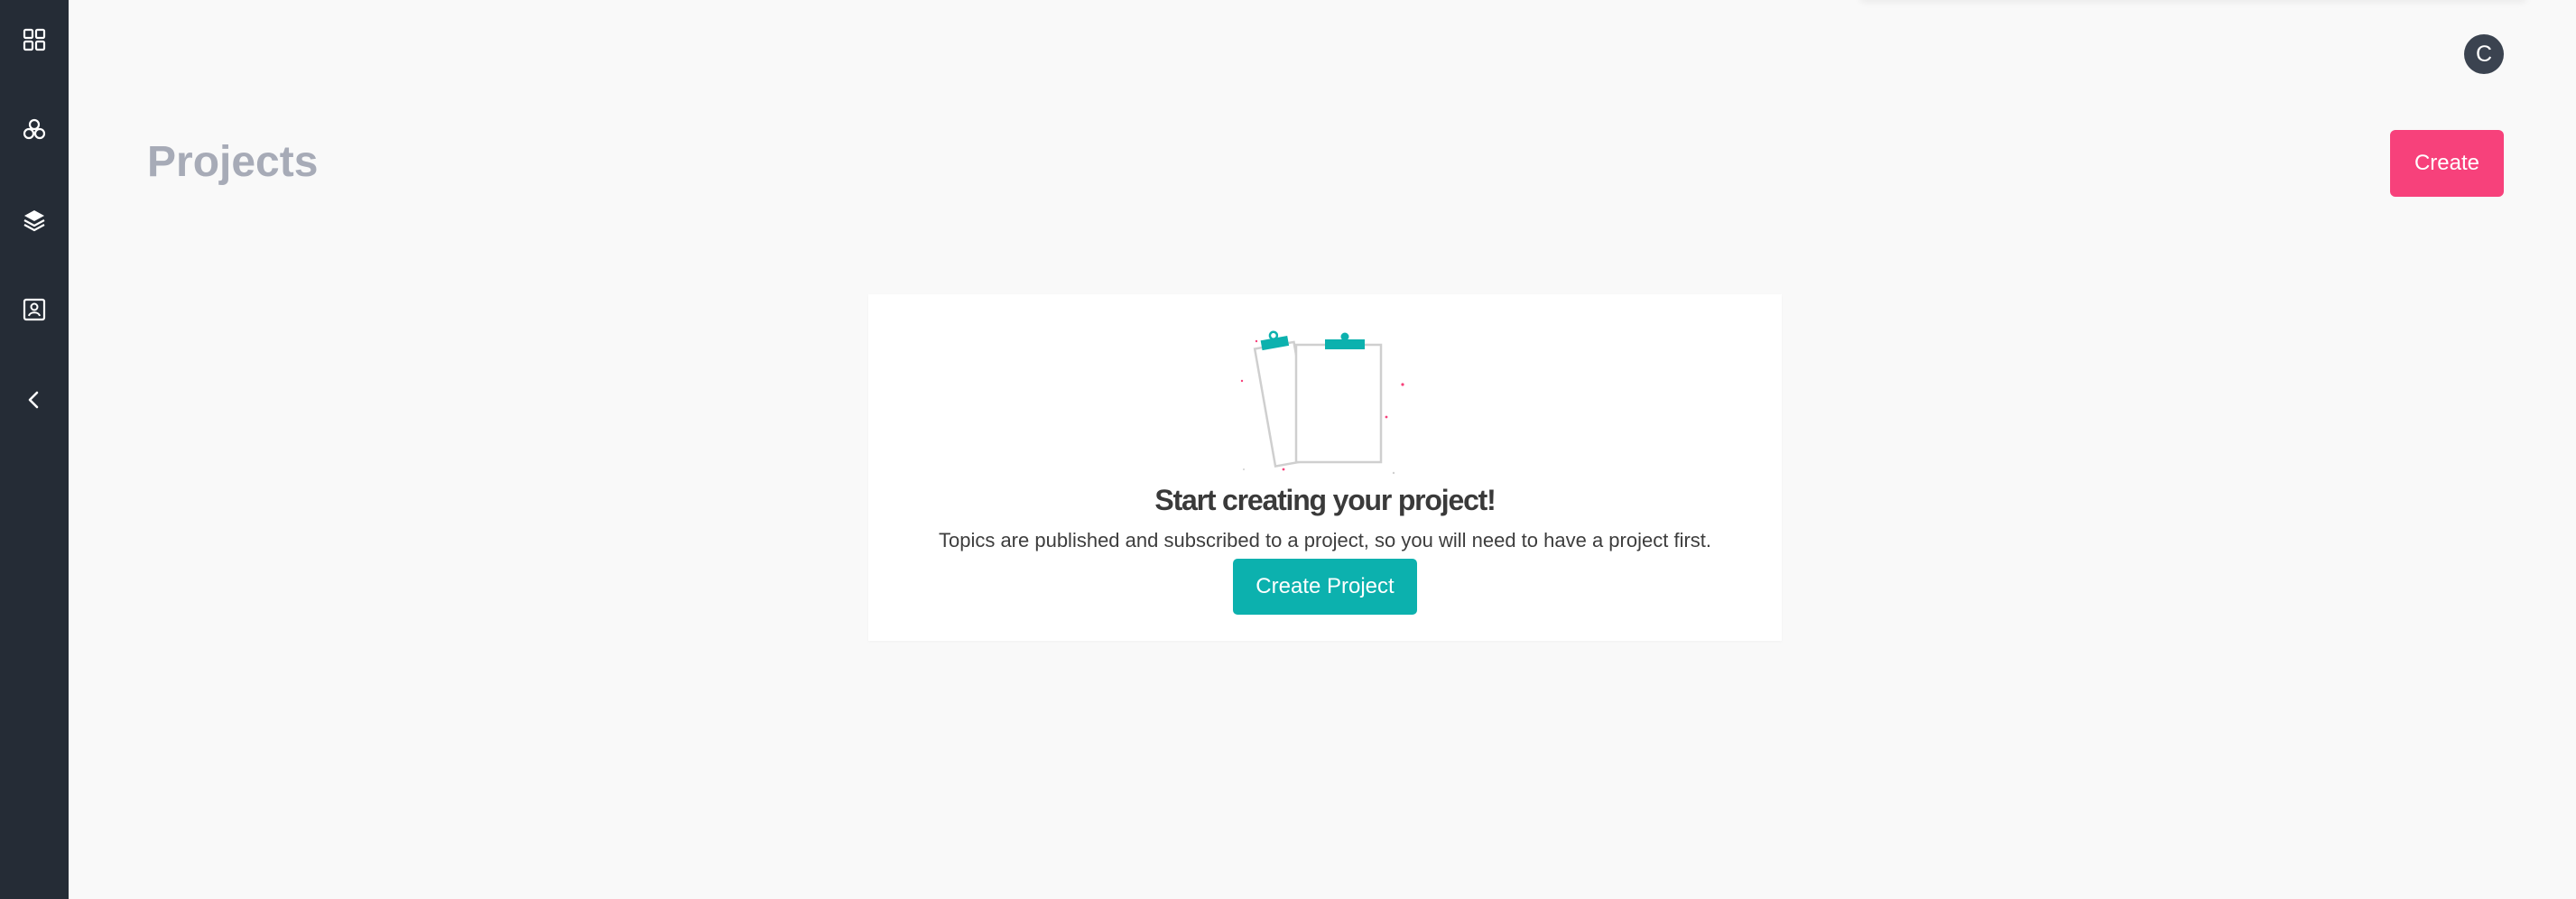 The image size is (2576, 899). I want to click on sidebar-item-contacts, so click(34, 309).